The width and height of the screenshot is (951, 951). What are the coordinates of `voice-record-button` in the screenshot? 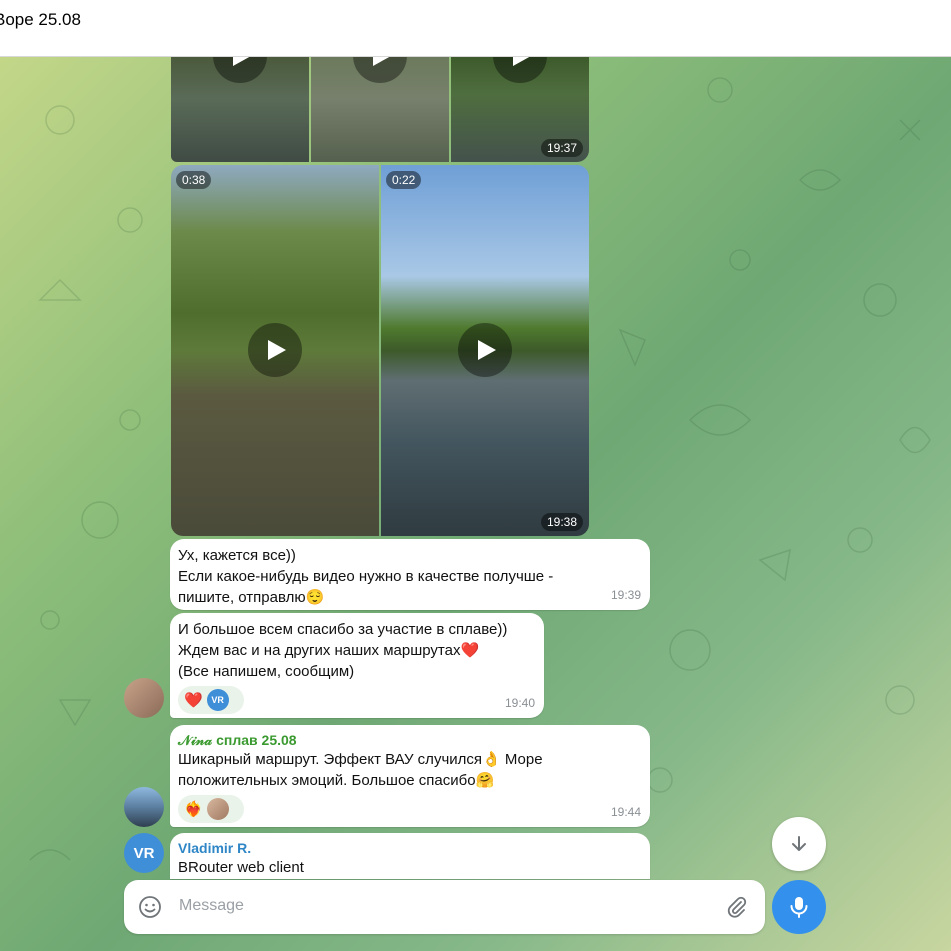 It's located at (799, 907).